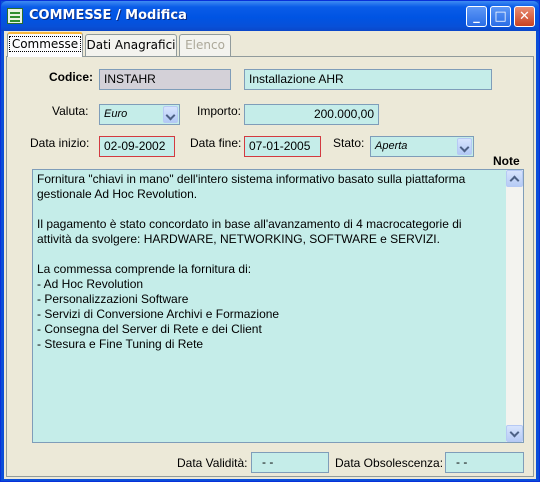 Image resolution: width=540 pixels, height=482 pixels. Describe the element at coordinates (484, 462) in the screenshot. I see `data-obsolescenza-field: - -` at that location.